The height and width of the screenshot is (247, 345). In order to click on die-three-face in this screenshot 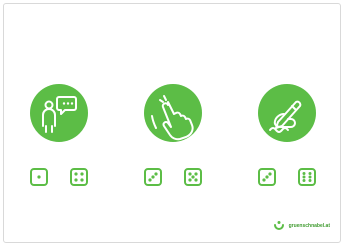, I will do `click(153, 177)`.